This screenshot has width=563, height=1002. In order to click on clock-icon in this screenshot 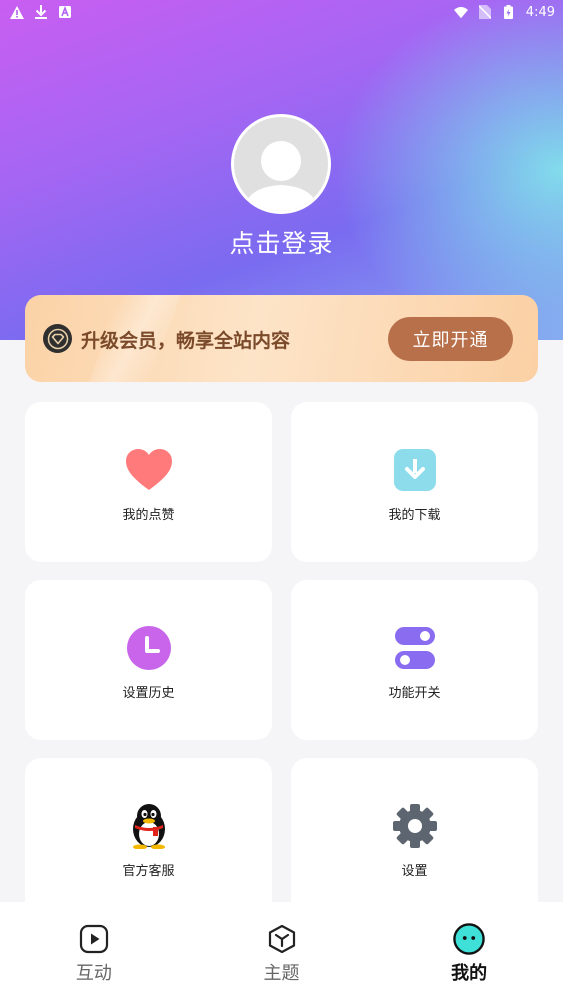, I will do `click(149, 648)`.